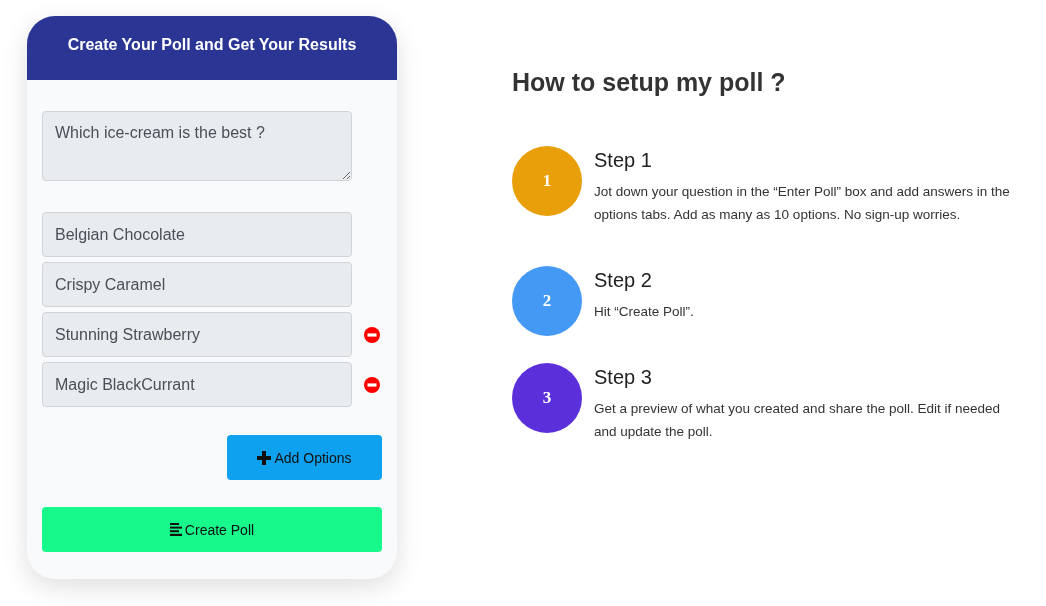  What do you see at coordinates (304, 457) in the screenshot?
I see `add-options-button: Add Options` at bounding box center [304, 457].